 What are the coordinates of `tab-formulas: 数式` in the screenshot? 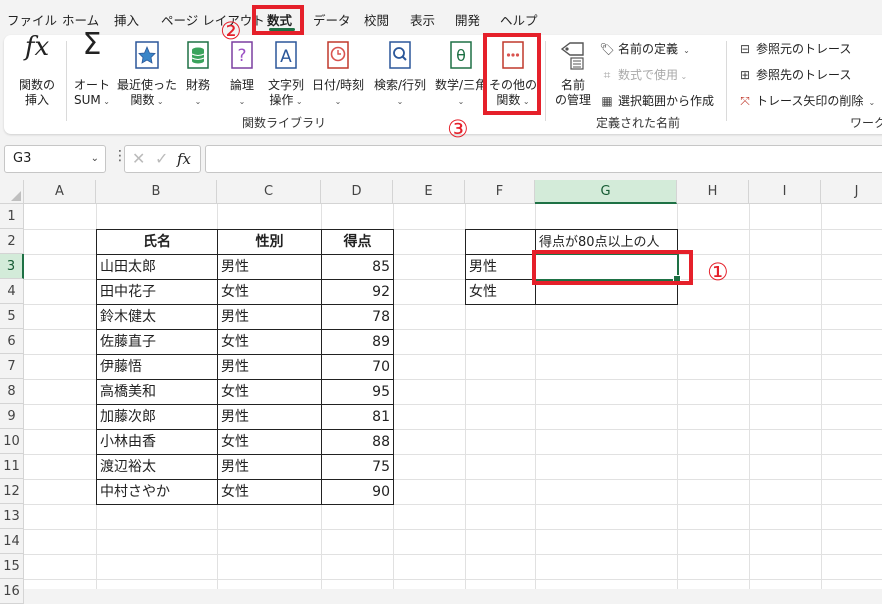 It's located at (279, 19).